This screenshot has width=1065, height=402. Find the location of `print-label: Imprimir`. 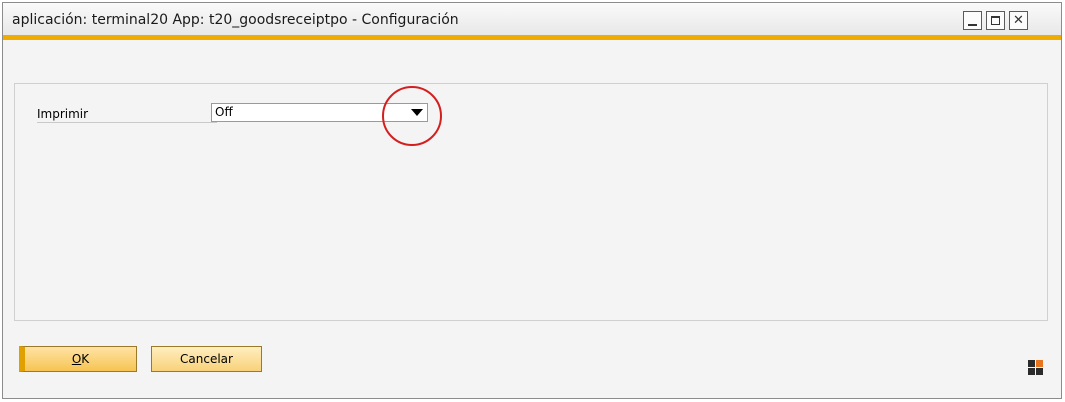

print-label: Imprimir is located at coordinates (127, 114).